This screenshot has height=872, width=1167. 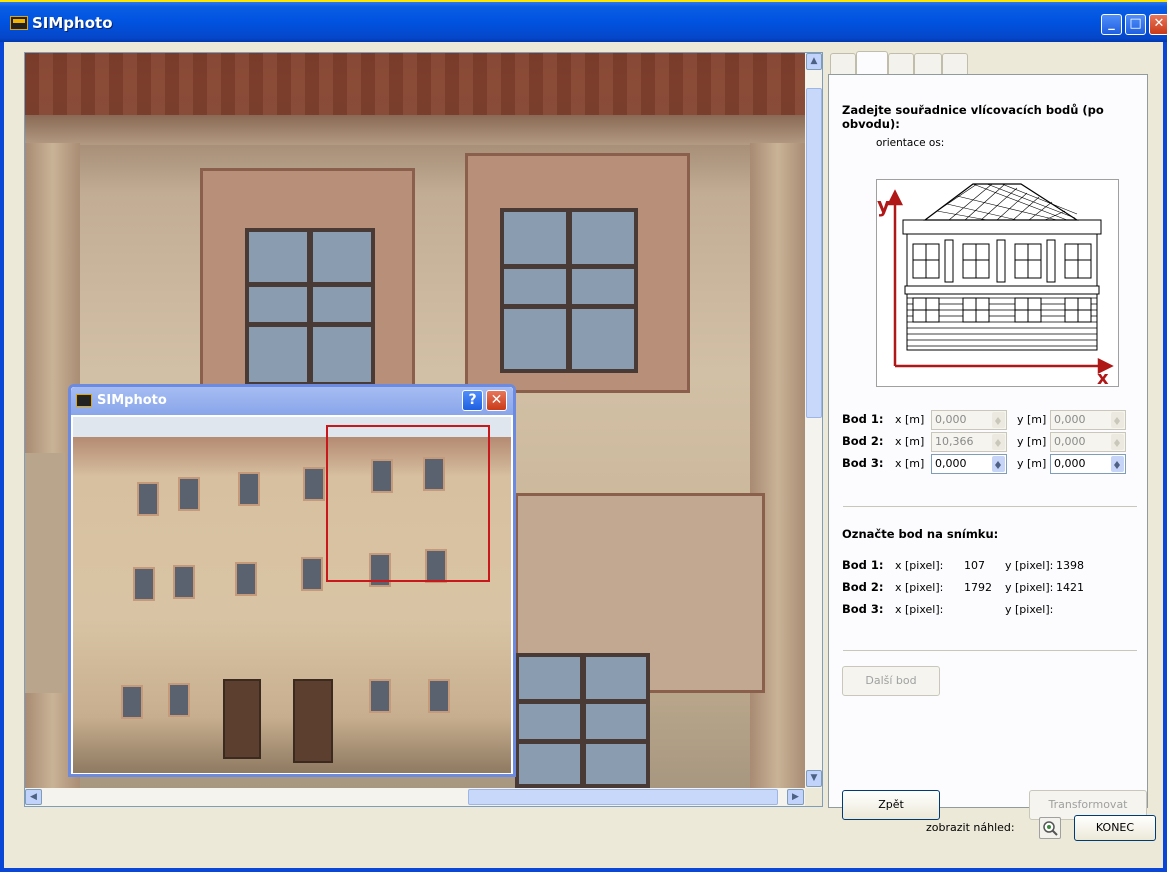 I want to click on close-icon: ✕, so click(x=1159, y=23).